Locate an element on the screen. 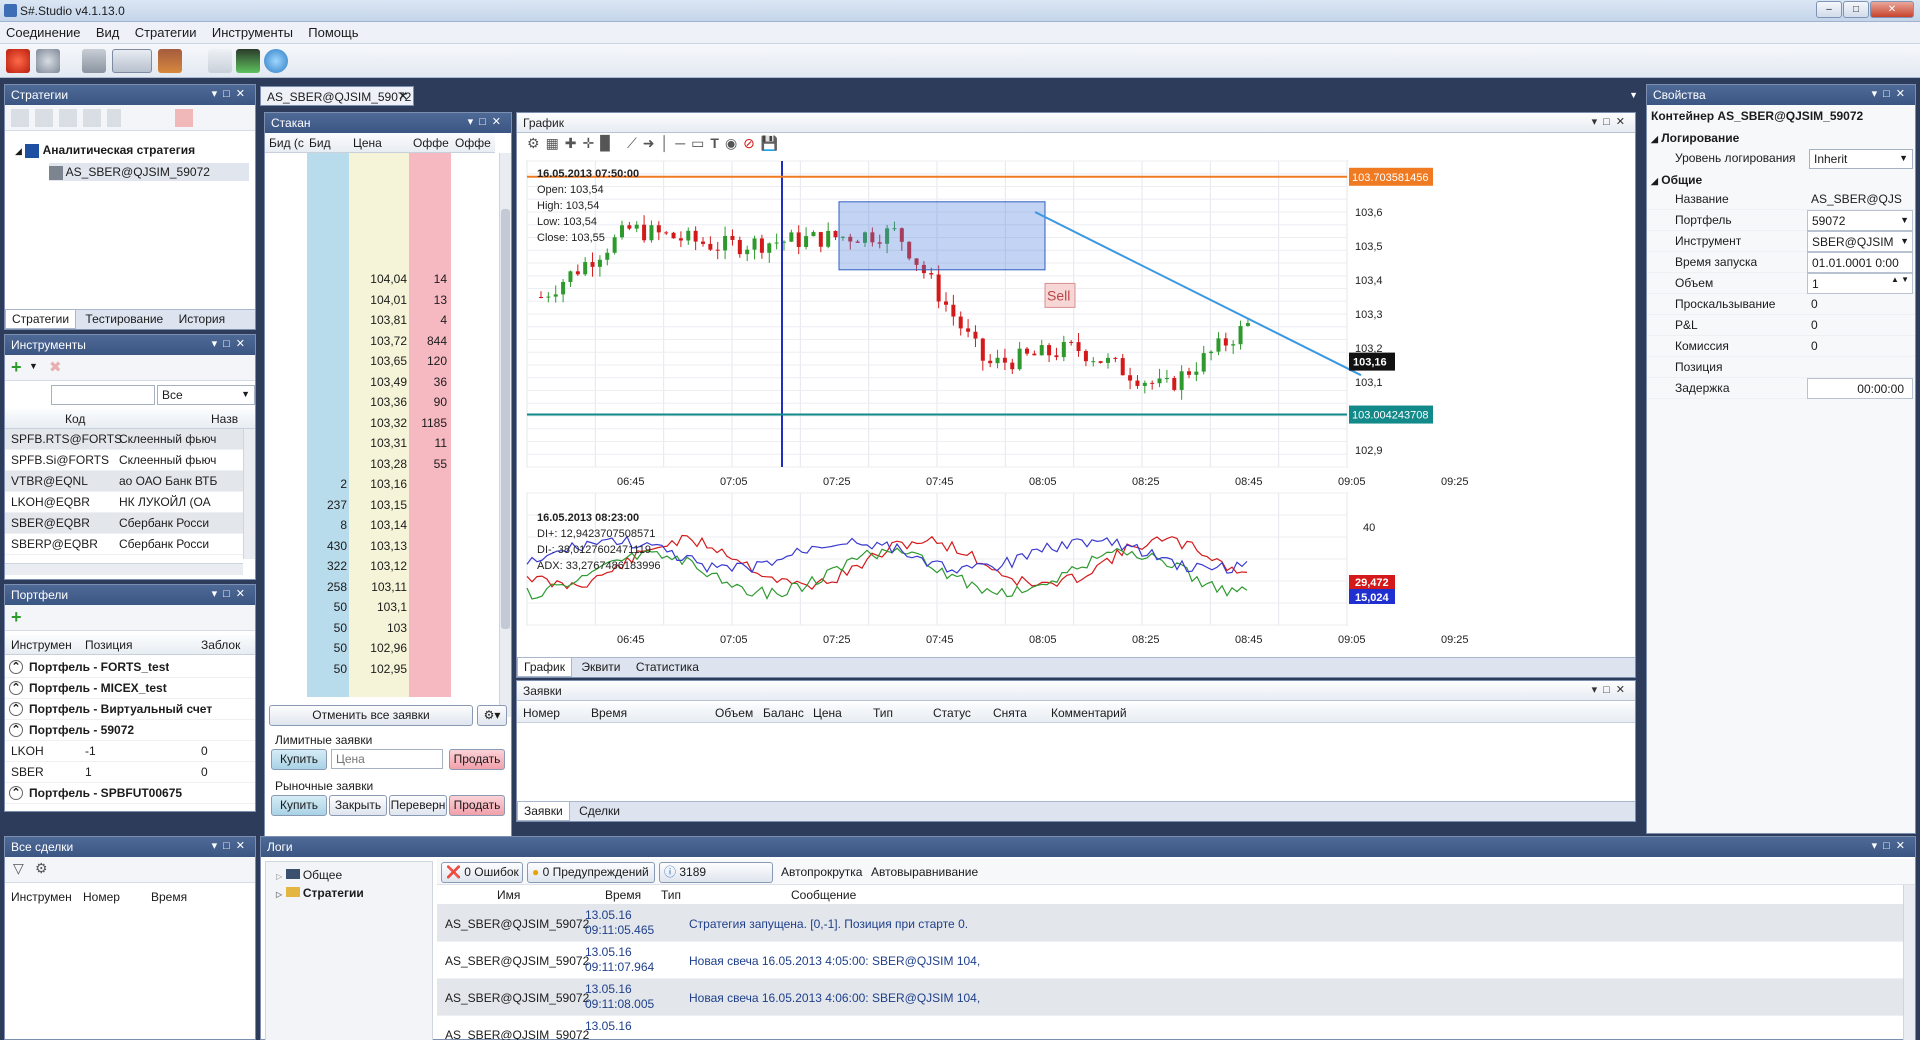  tab-trades: Сделки is located at coordinates (599, 811).